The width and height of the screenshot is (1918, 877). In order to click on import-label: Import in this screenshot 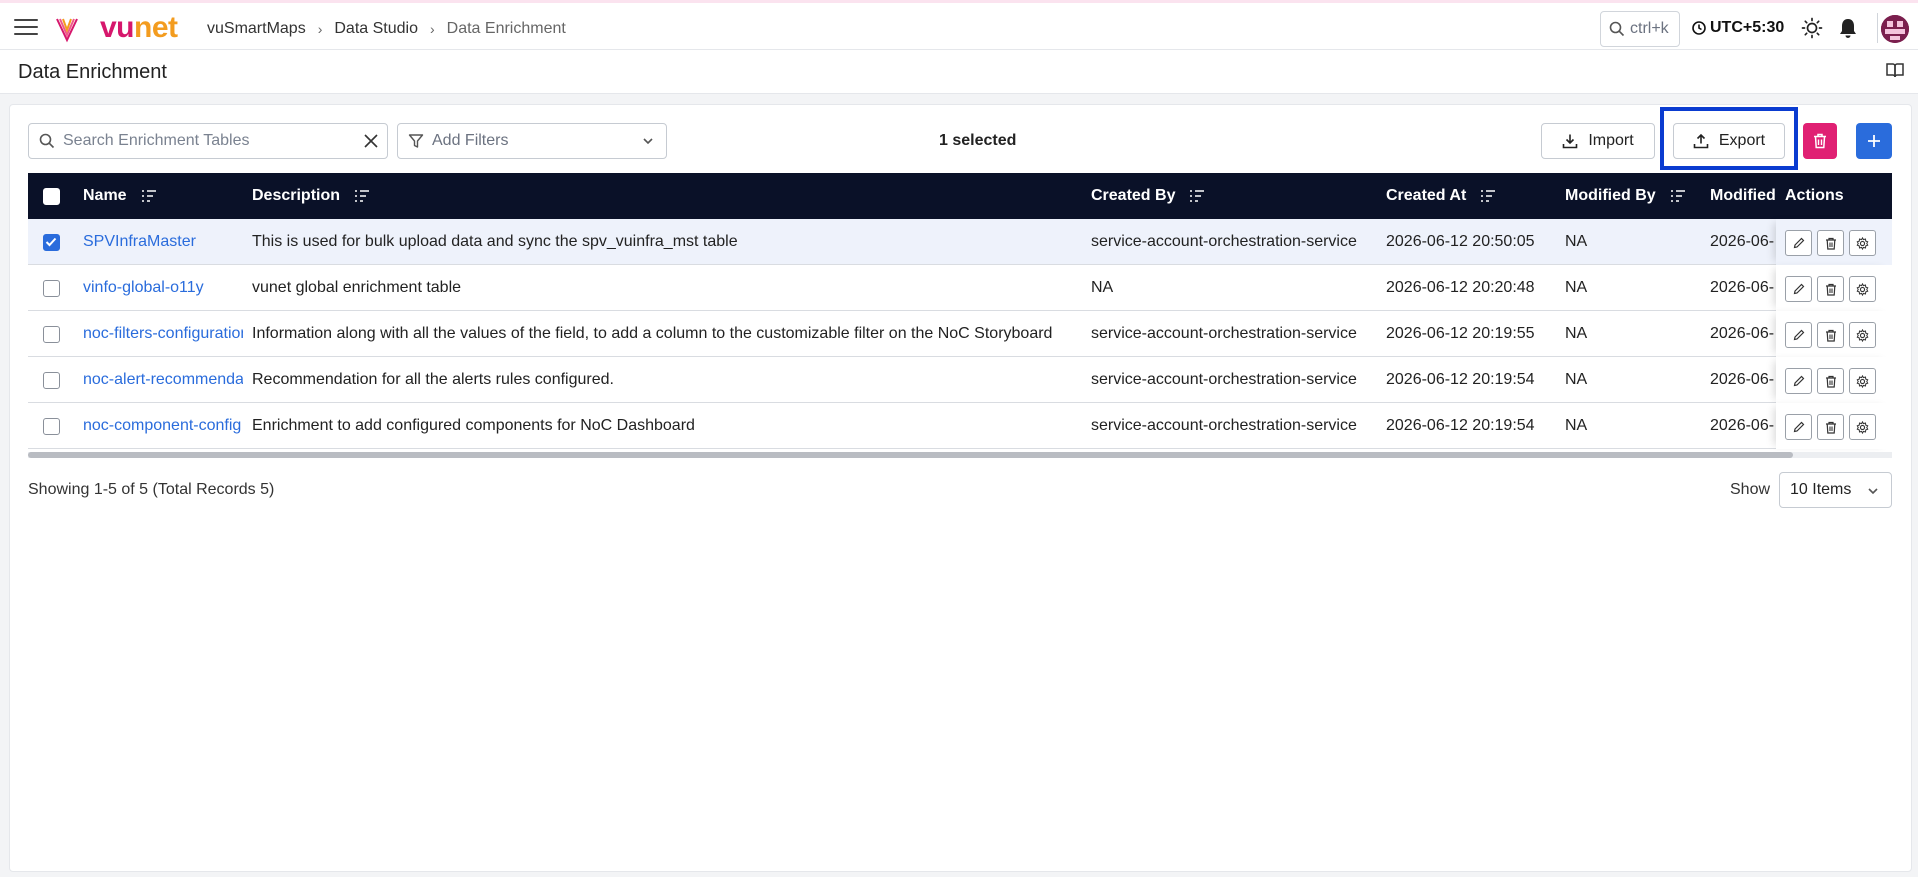, I will do `click(1611, 140)`.